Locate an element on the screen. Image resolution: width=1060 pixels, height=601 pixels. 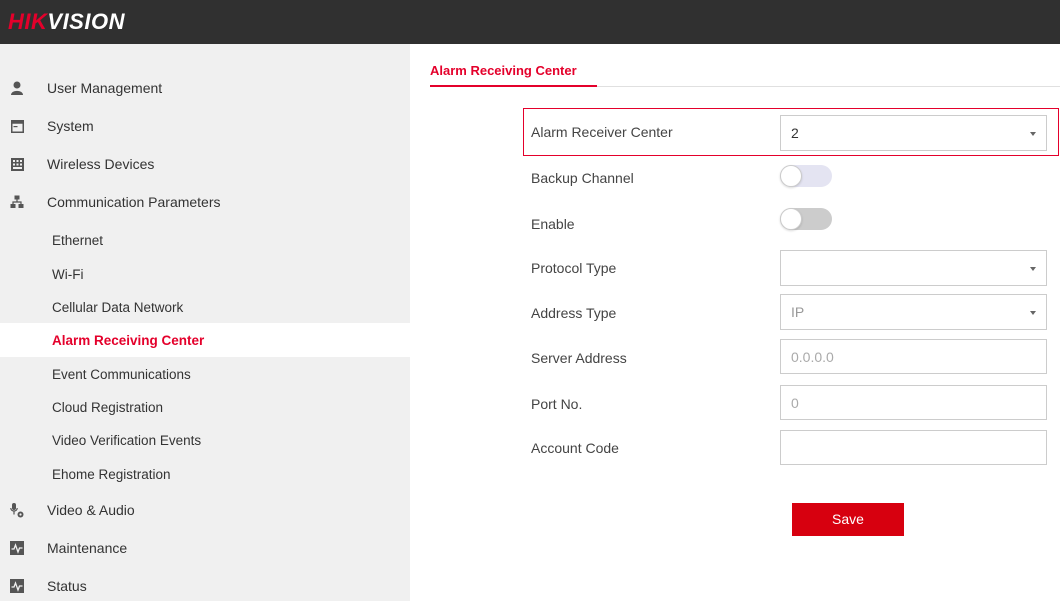
alarm-receiver-center-select: 2 is located at coordinates (913, 133).